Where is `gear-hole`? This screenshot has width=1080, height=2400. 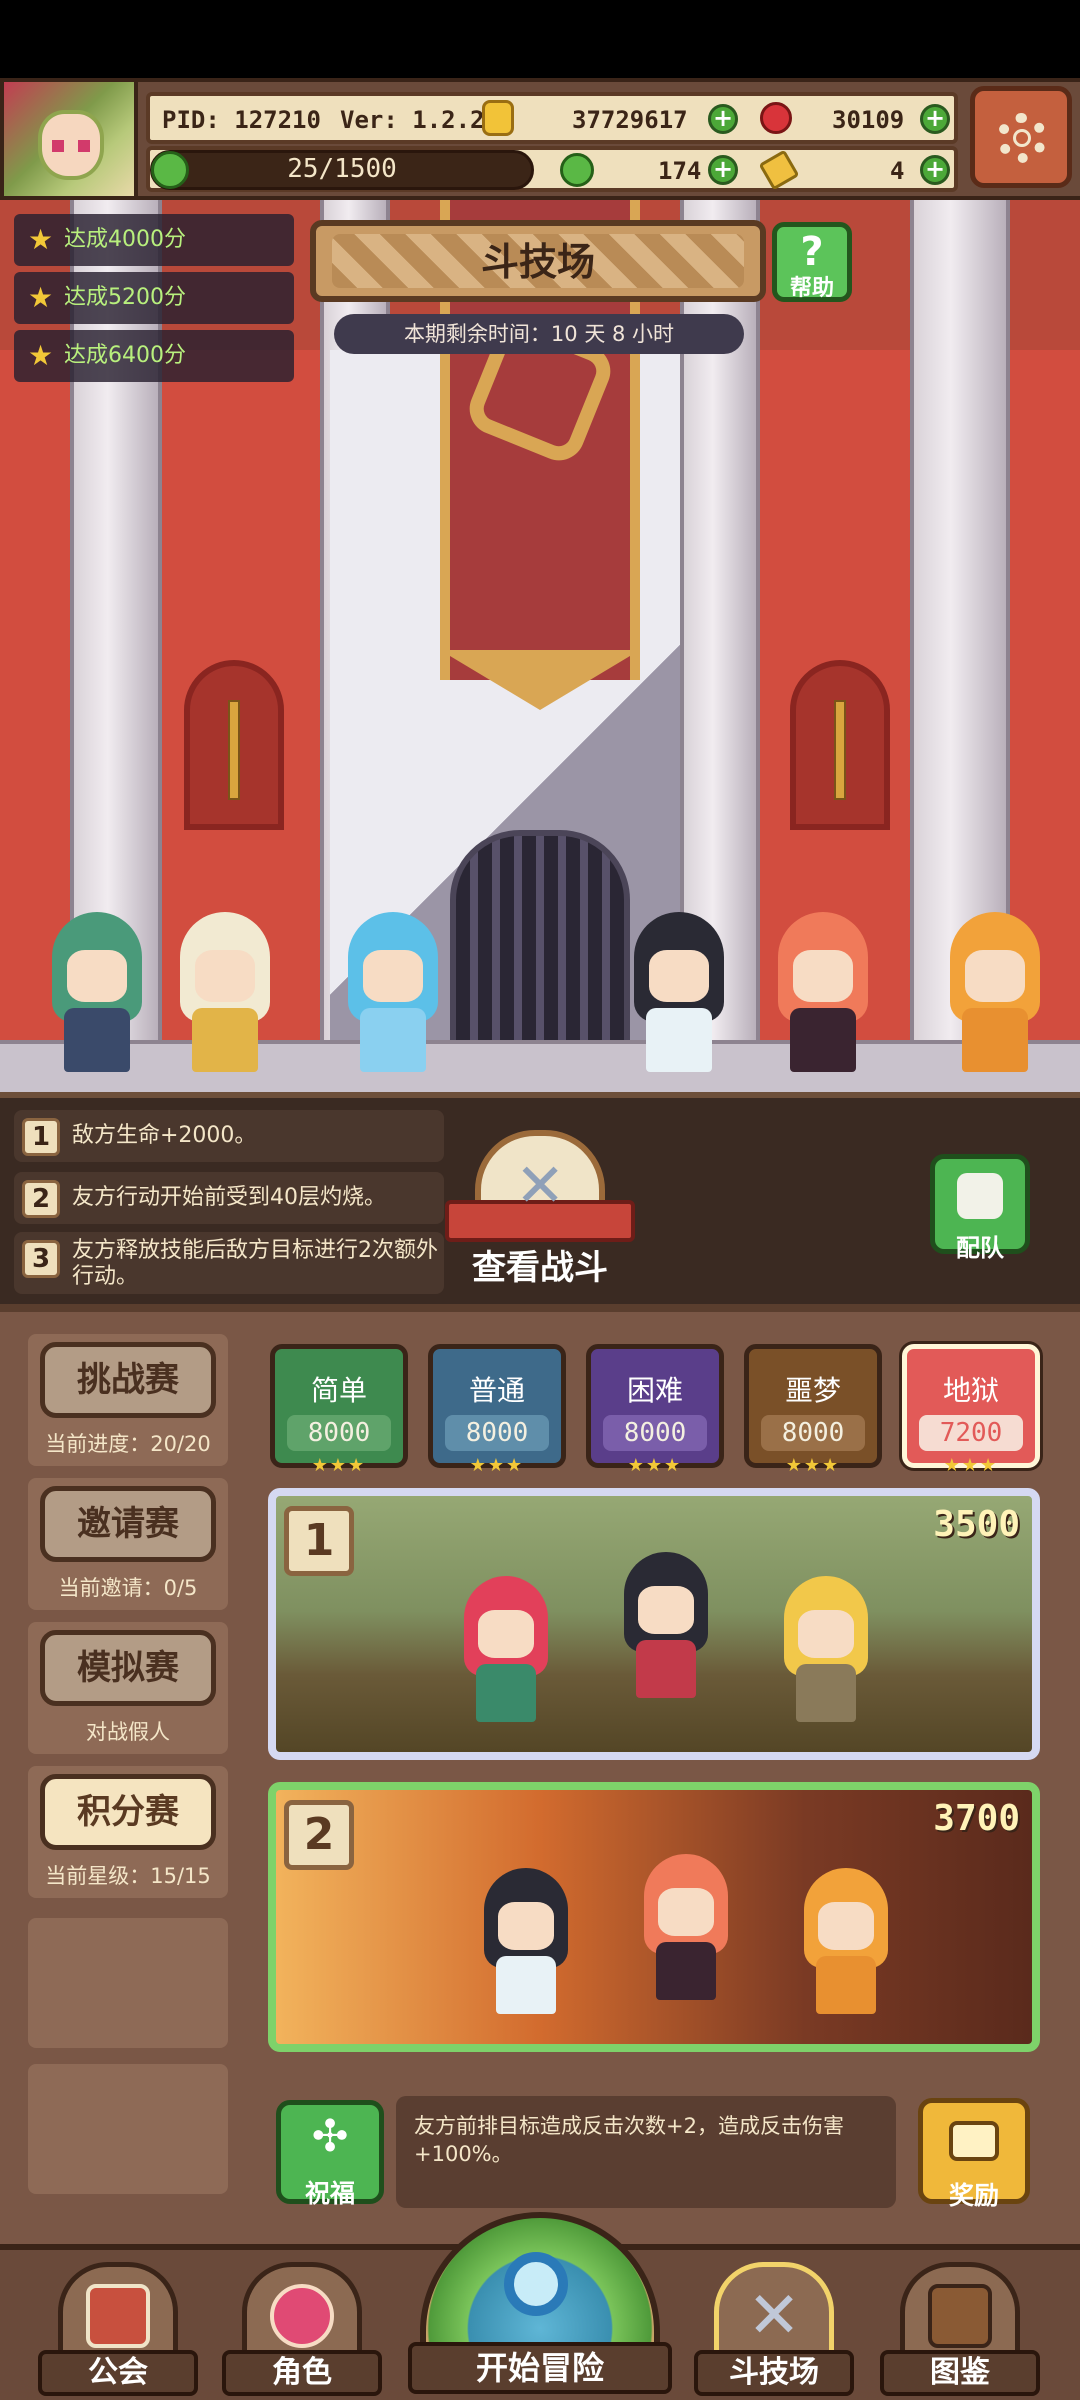 gear-hole is located at coordinates (1022, 138).